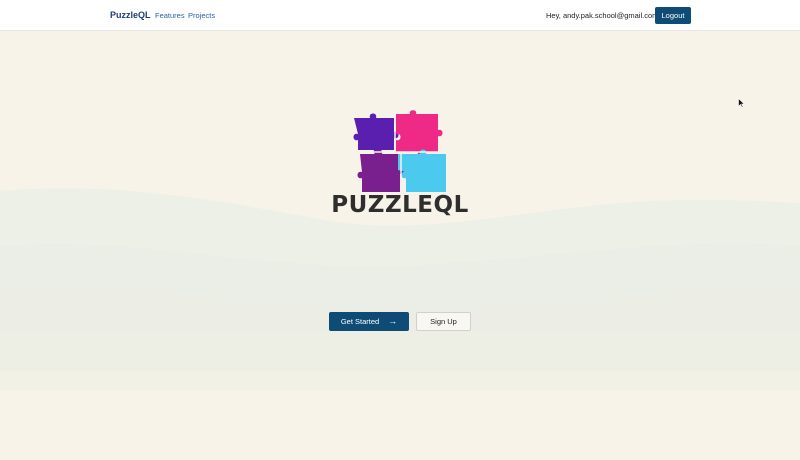 This screenshot has width=800, height=460. What do you see at coordinates (741, 103) in the screenshot?
I see `mouse-cursor-icon` at bounding box center [741, 103].